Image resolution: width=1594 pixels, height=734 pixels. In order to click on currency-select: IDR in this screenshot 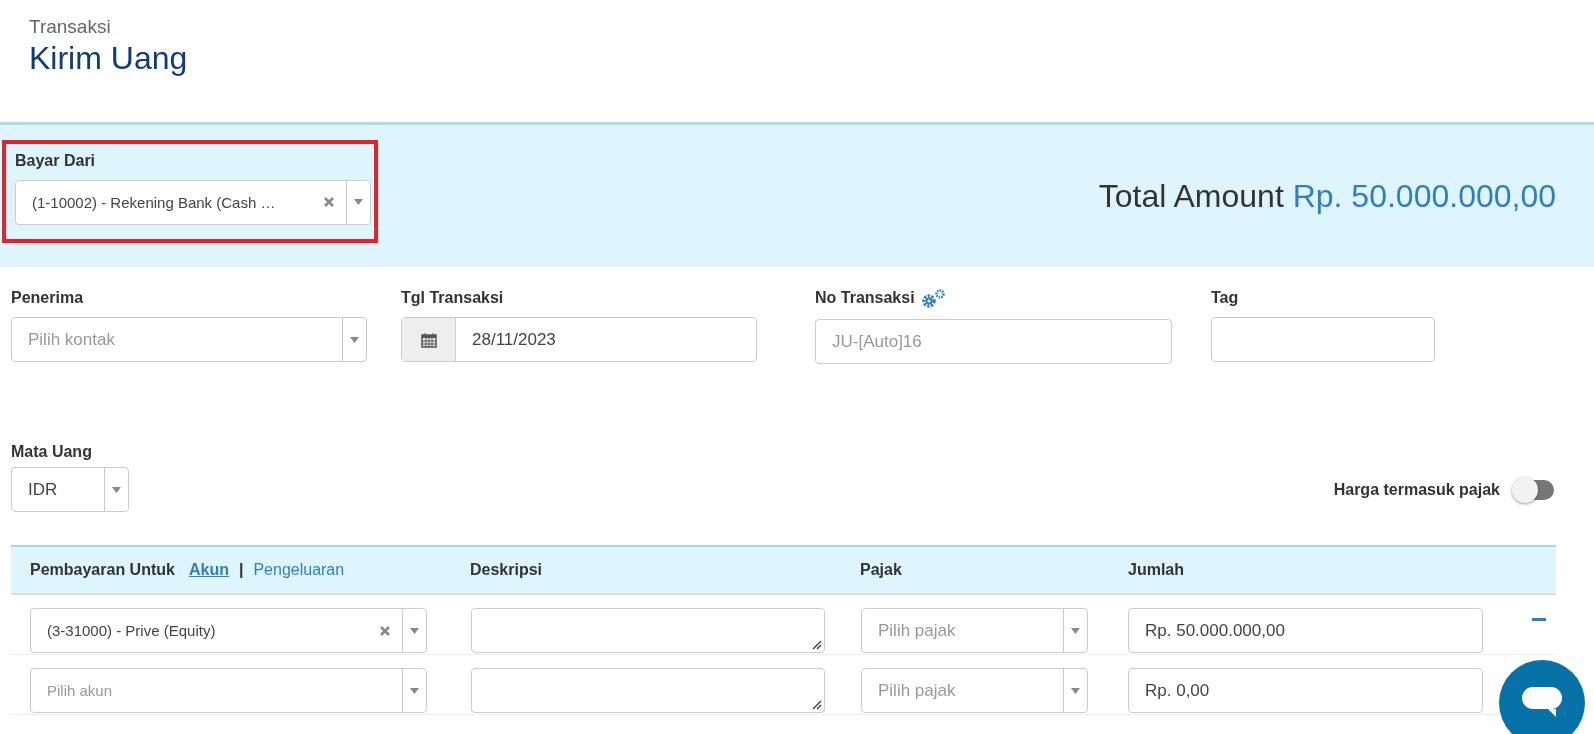, I will do `click(70, 489)`.